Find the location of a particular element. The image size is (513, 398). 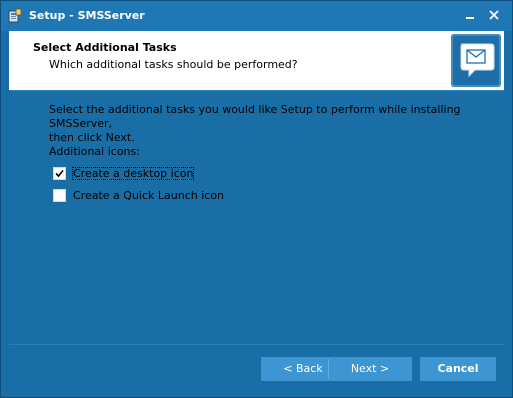

title-bar: Setup - SMSServer is located at coordinates (256, 16).